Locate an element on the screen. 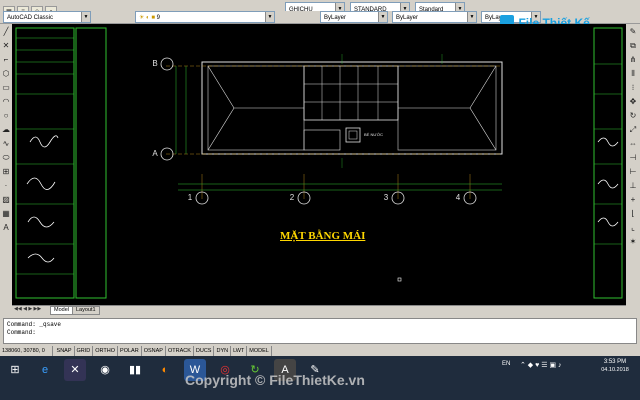 This screenshot has height=400, width=640. lwt-toggle: LWT is located at coordinates (239, 351).